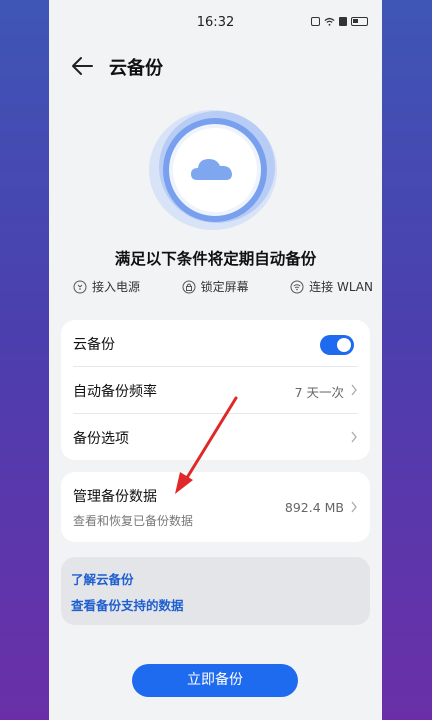 The height and width of the screenshot is (720, 432). Describe the element at coordinates (215, 343) in the screenshot. I see `cloud-backup-row: 云备份` at that location.